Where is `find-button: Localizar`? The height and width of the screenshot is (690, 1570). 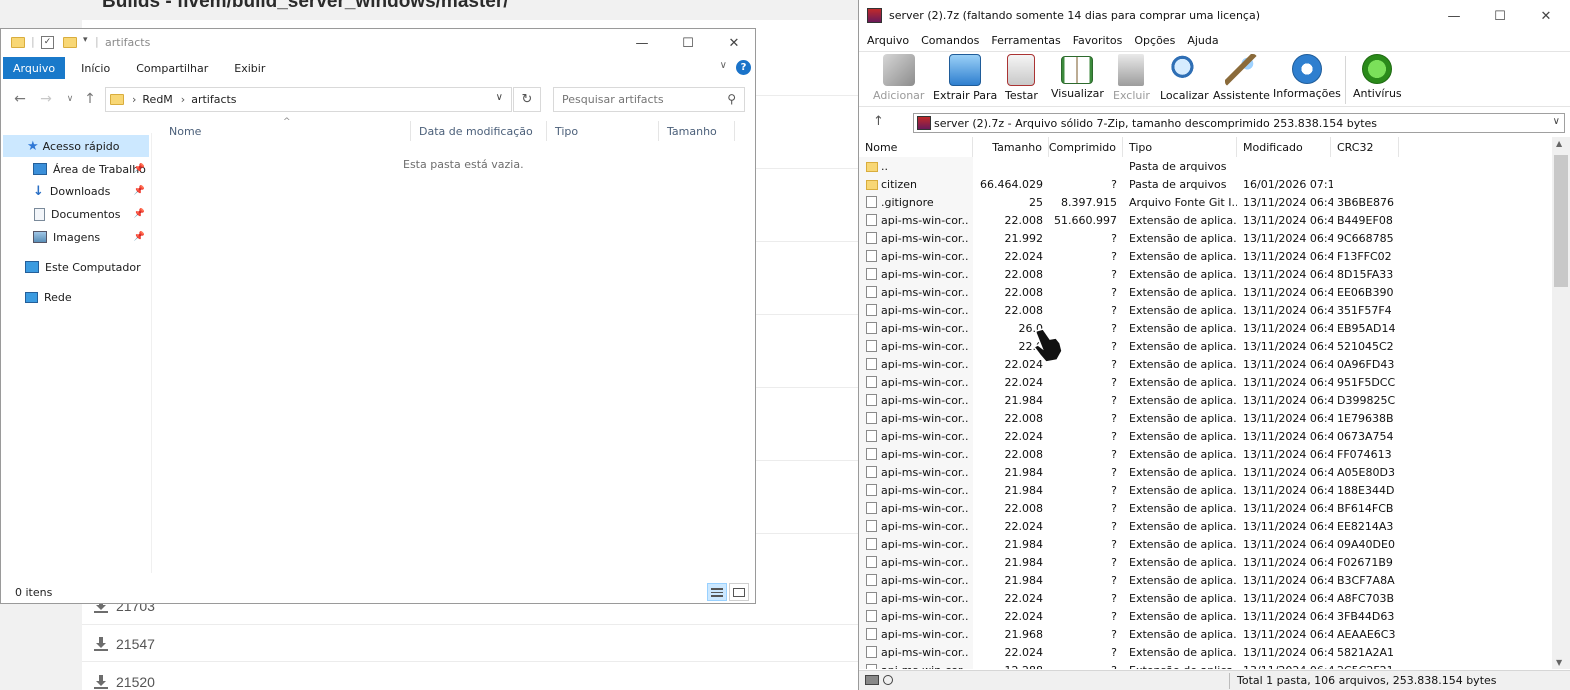 find-button: Localizar is located at coordinates (1184, 80).